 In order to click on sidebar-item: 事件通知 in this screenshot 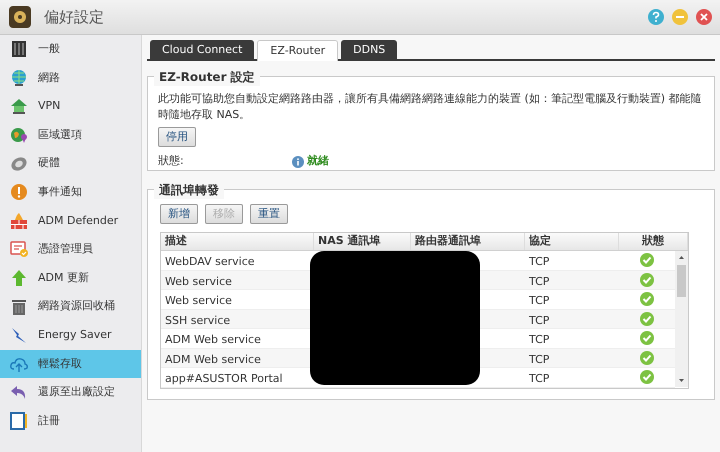, I will do `click(70, 192)`.